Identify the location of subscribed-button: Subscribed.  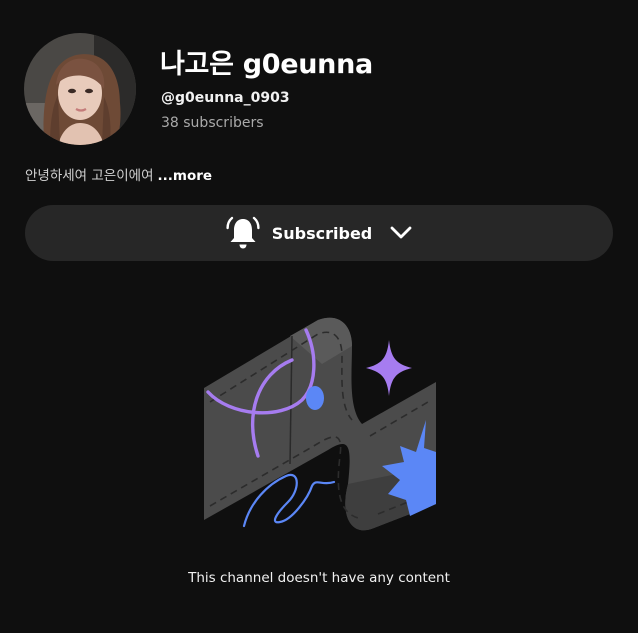
(319, 233).